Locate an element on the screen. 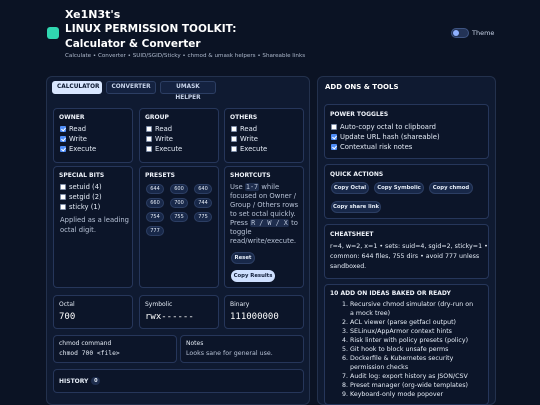 Image resolution: width=540 pixels, height=405 pixels. group-read-checkbox: Read is located at coordinates (159, 129).